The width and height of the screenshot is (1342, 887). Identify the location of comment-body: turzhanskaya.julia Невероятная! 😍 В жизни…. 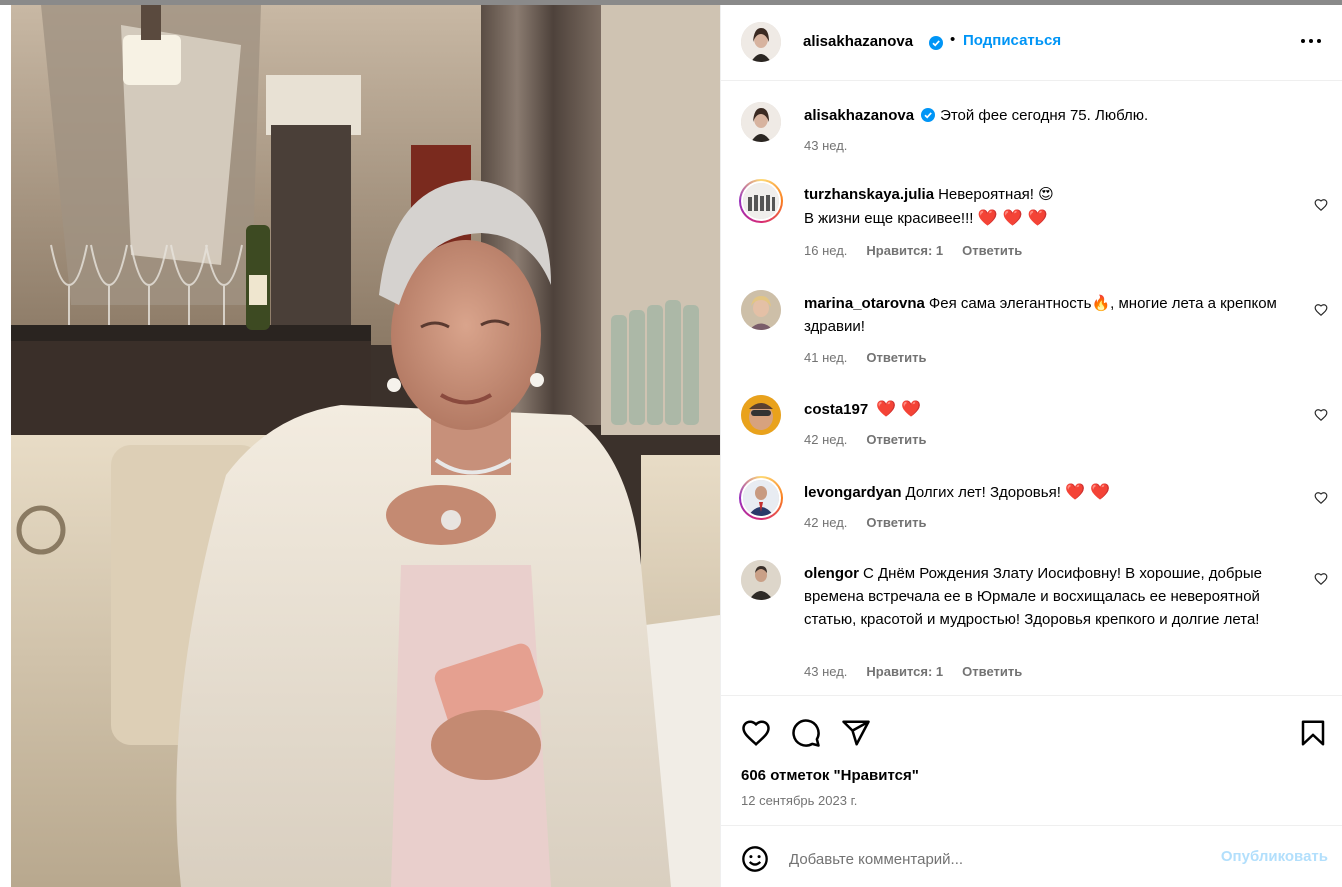
(1049, 206).